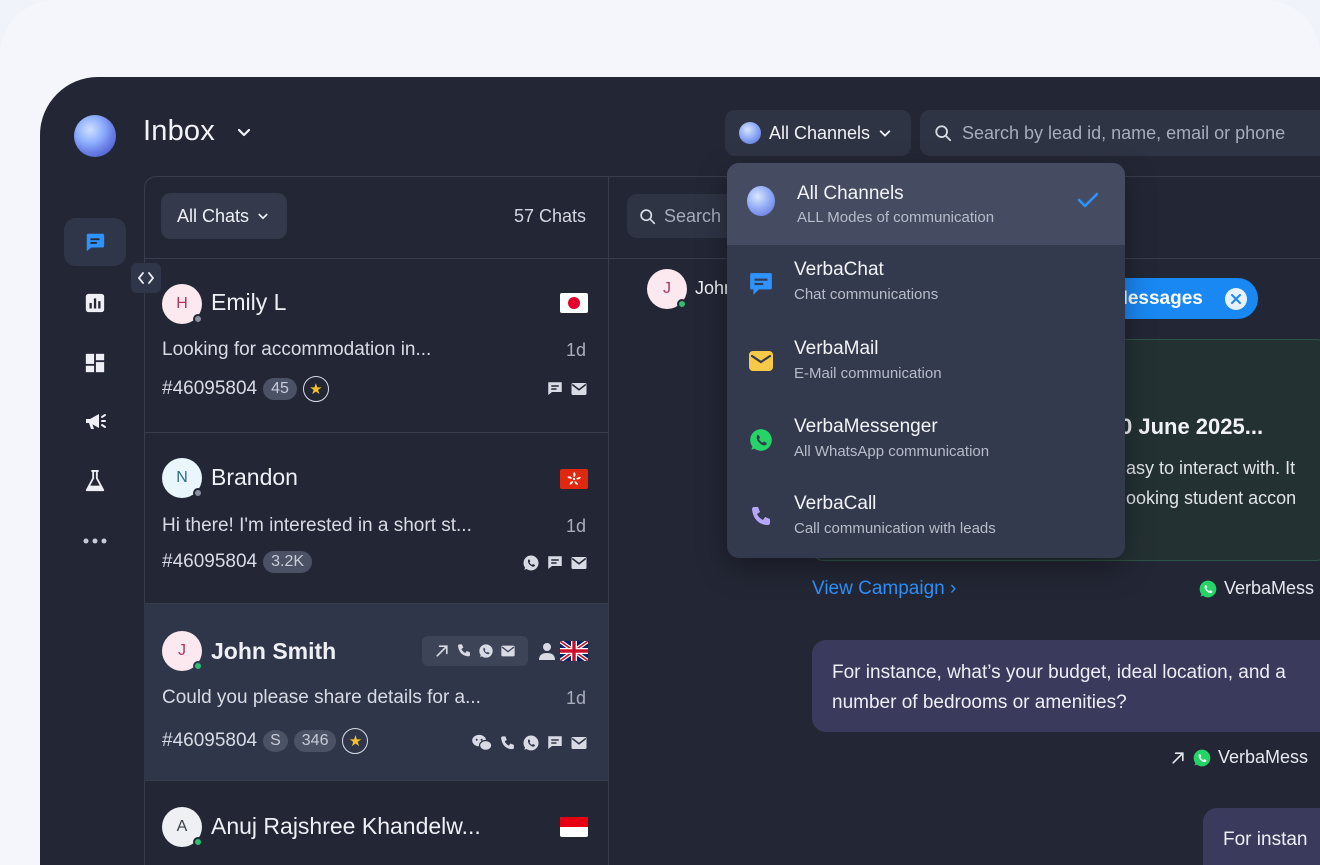  Describe the element at coordinates (850, 193) in the screenshot. I see `channel-option-title: All Channels` at that location.